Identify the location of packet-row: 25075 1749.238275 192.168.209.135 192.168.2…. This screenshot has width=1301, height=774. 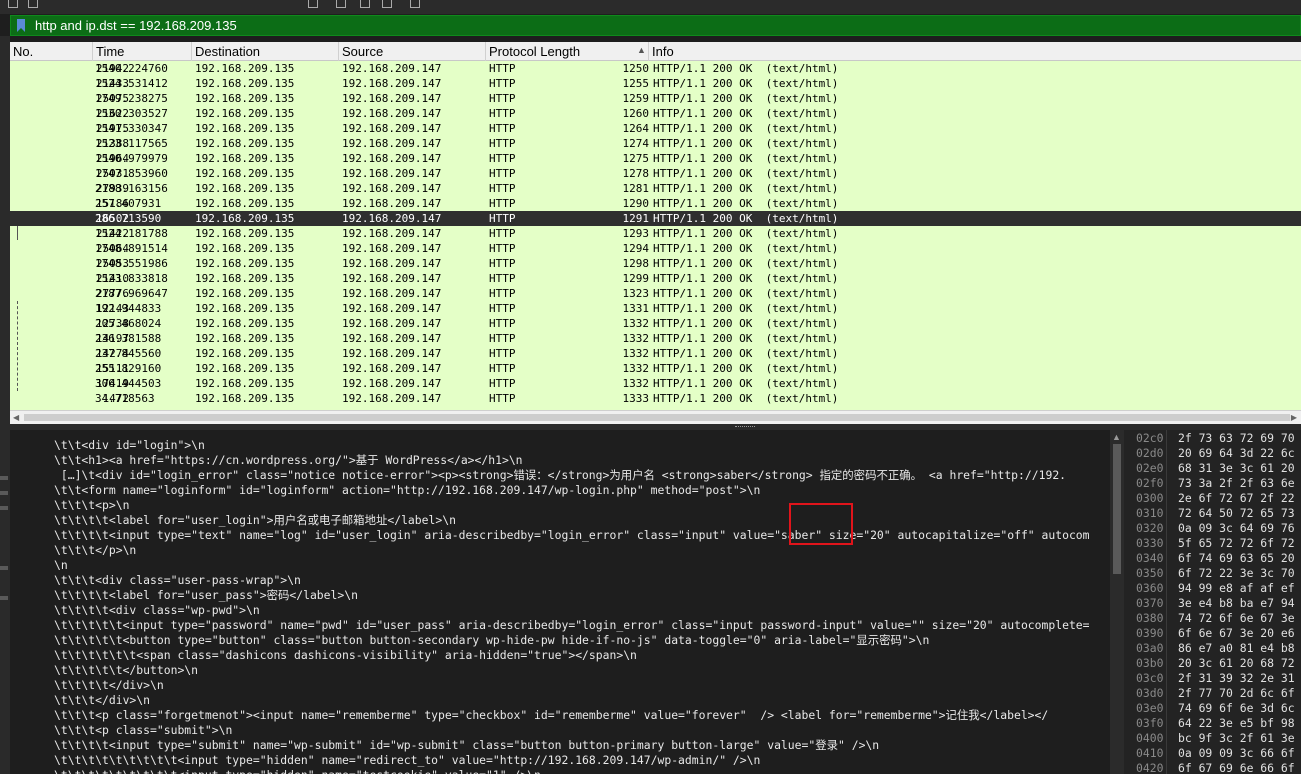
(655, 98).